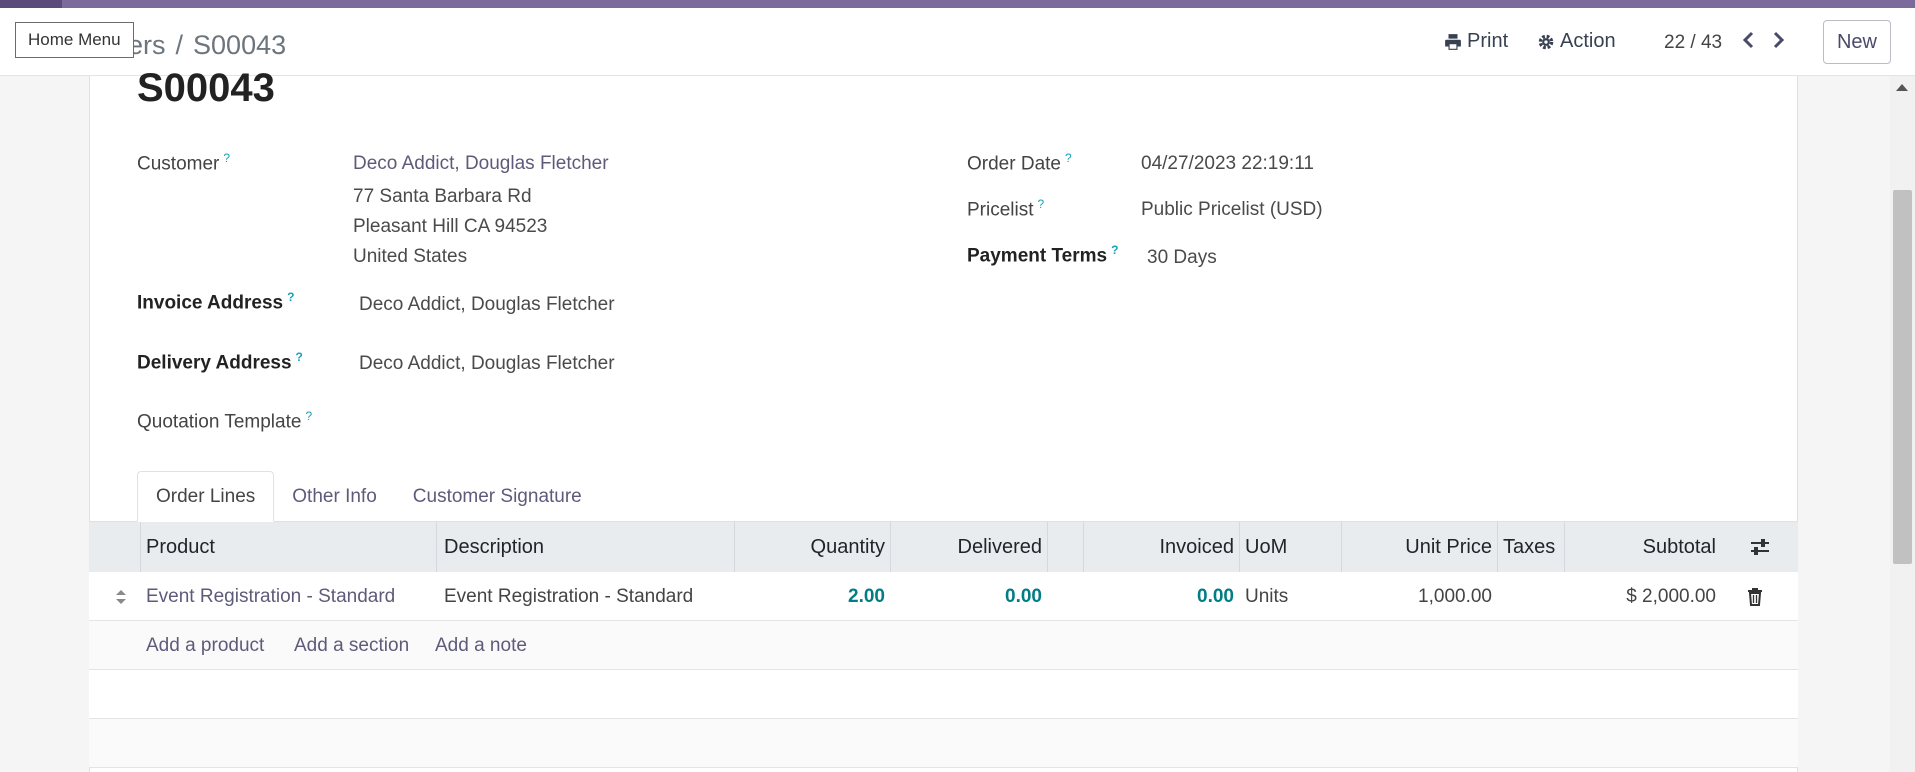  I want to click on quotation-template-field, so click(509, 423).